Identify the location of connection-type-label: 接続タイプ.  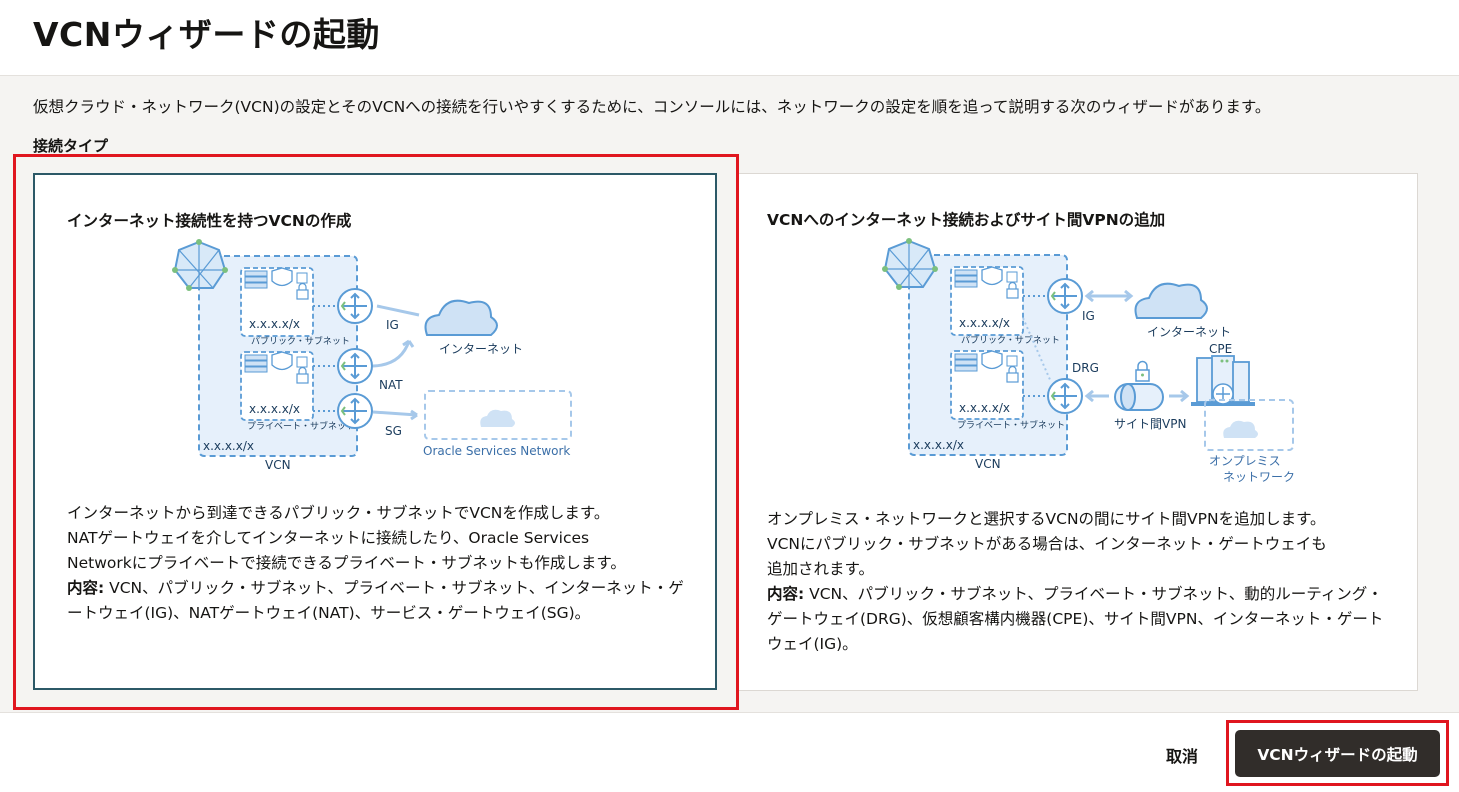
(71, 146).